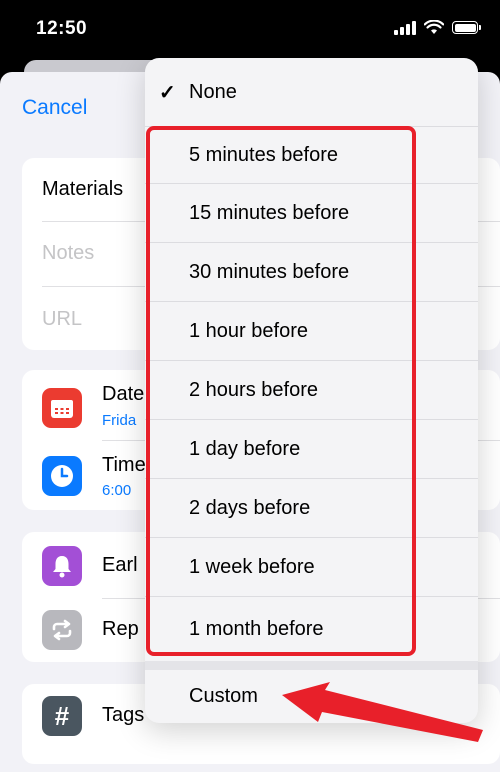 The image size is (500, 772). What do you see at coordinates (269, 213) in the screenshot?
I see `menu-item-label: 15 minutes before` at bounding box center [269, 213].